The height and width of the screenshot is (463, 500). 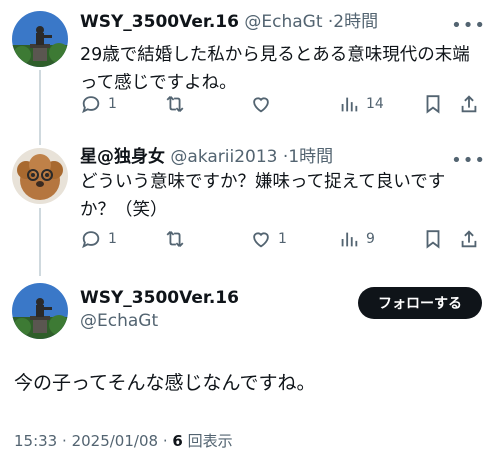 What do you see at coordinates (375, 104) in the screenshot?
I see `views-count: 14` at bounding box center [375, 104].